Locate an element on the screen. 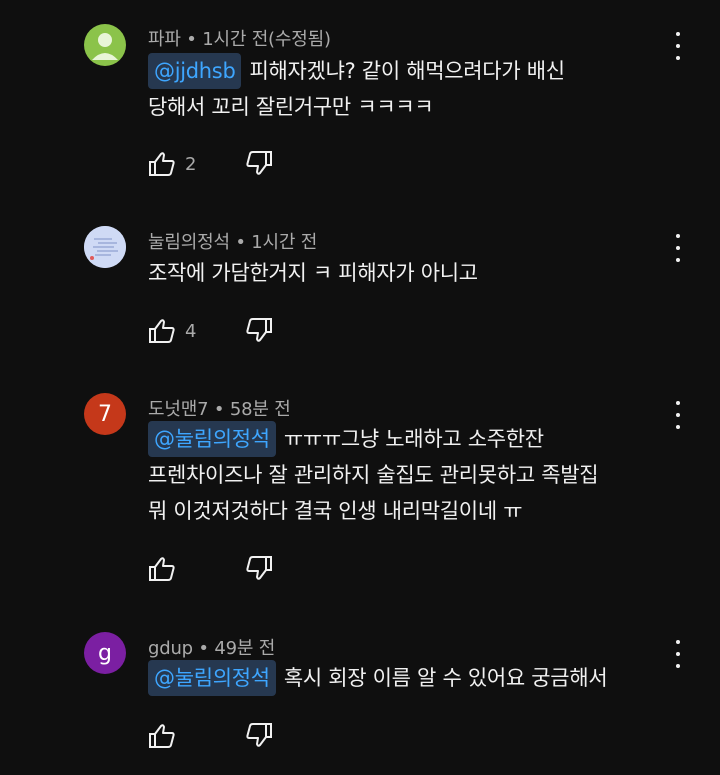 The height and width of the screenshot is (775, 720). comment-author: 눌림의정석 is located at coordinates (189, 242).